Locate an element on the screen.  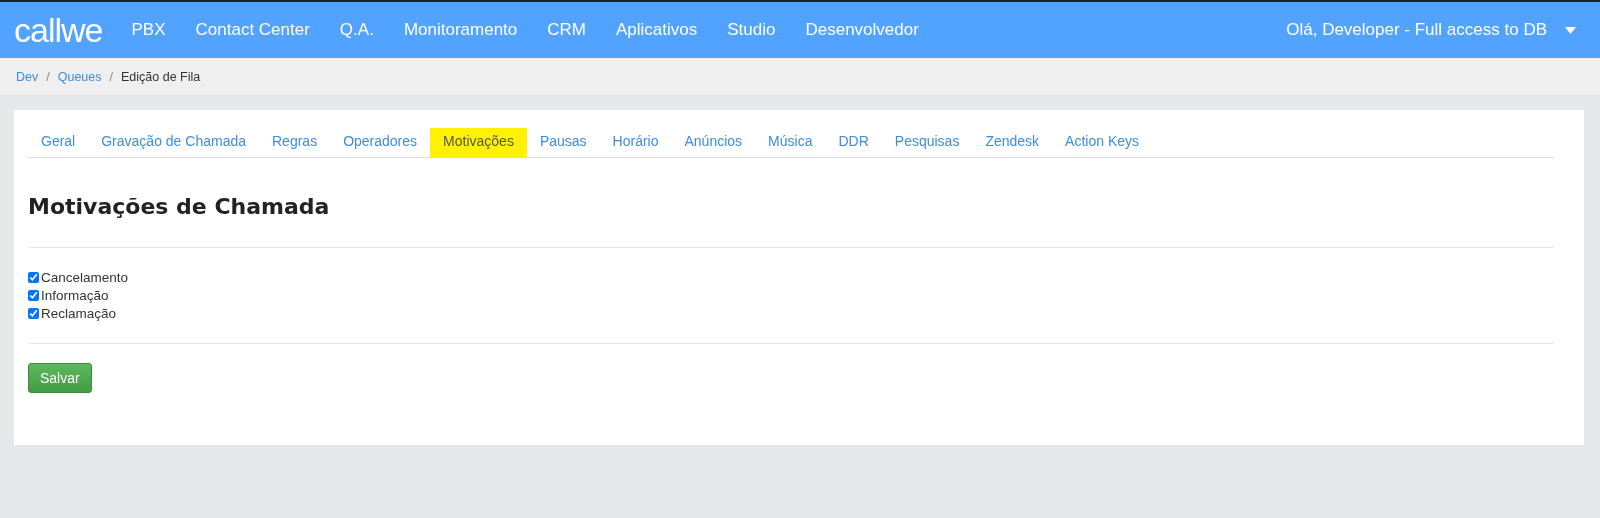
checkbox-label: Informação is located at coordinates (75, 295).